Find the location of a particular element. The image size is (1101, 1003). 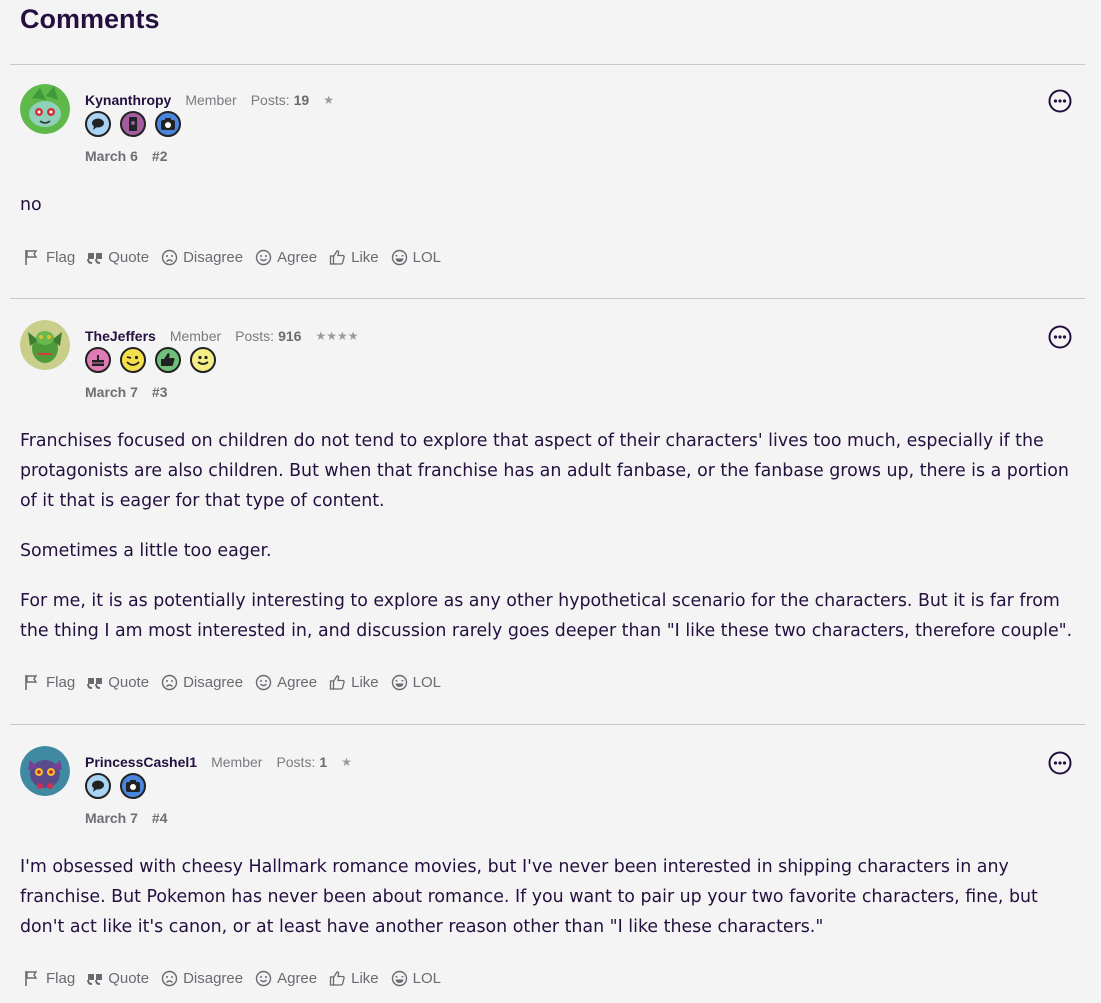

posts-count: 1 is located at coordinates (323, 762).